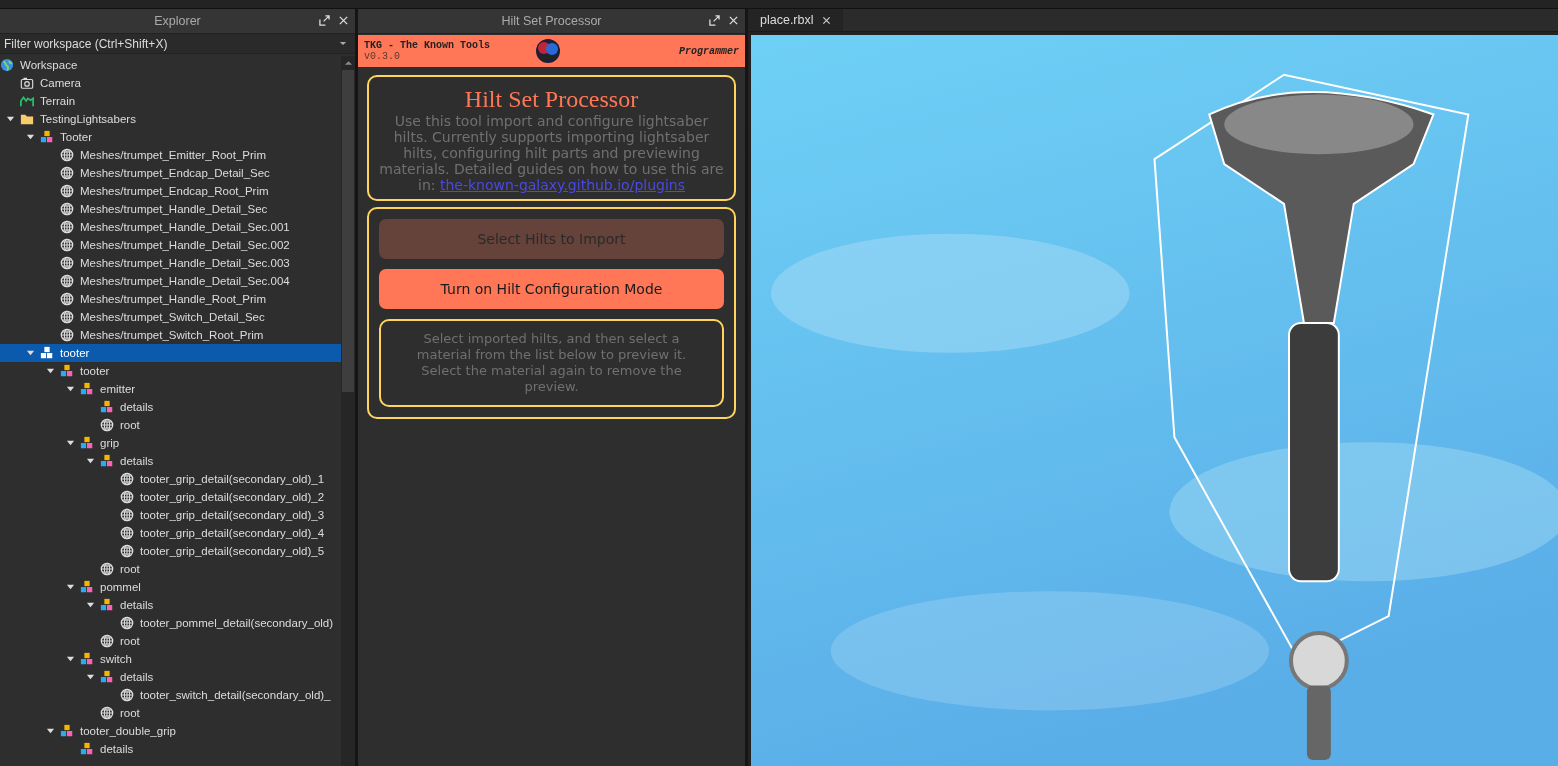 The width and height of the screenshot is (1558, 766). Describe the element at coordinates (170, 623) in the screenshot. I see `tree-item: tooter_pommel_detail(secondary_old)` at that location.